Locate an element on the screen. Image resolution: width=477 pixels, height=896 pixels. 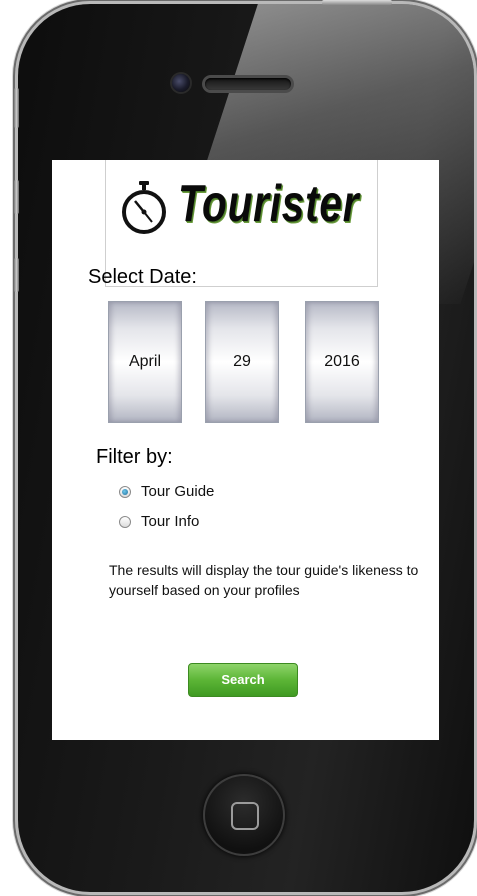
home-button is located at coordinates (244, 815).